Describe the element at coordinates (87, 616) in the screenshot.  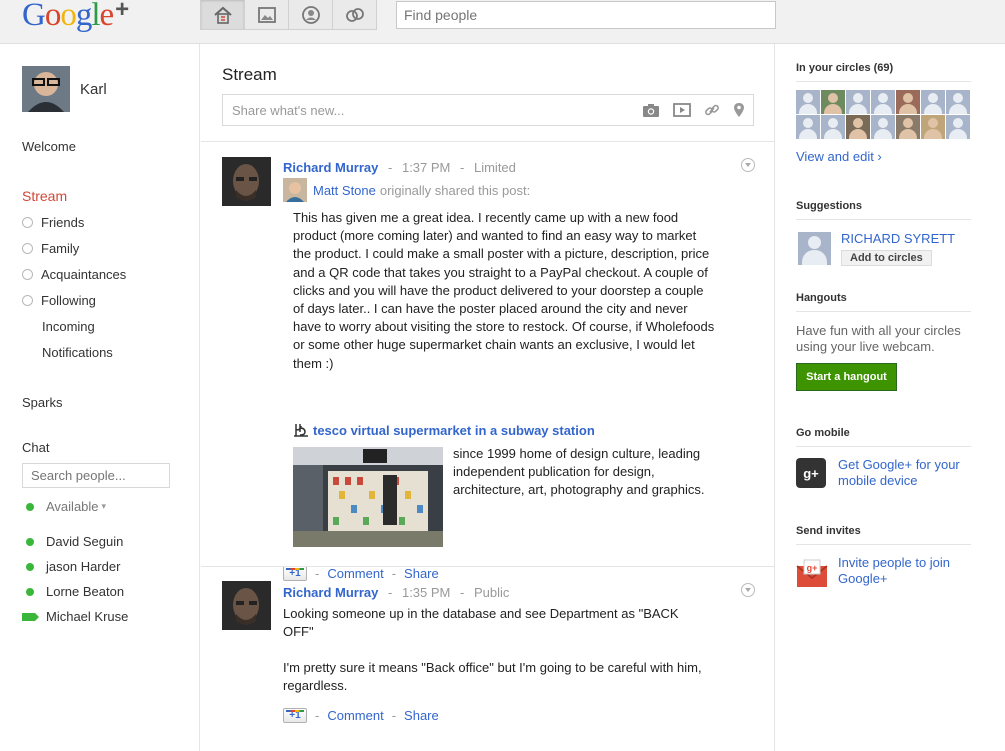
I see `contact-name: Michael Kruse` at that location.